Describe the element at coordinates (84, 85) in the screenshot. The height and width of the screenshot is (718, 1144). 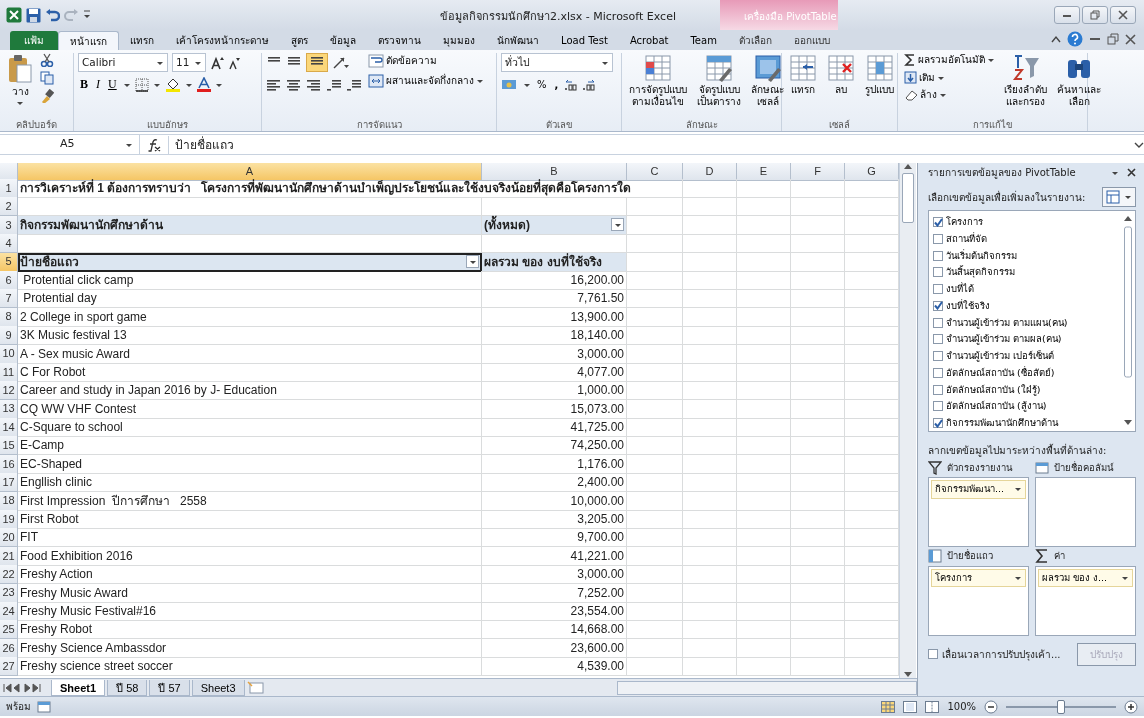
I see `bold-button: B` at that location.